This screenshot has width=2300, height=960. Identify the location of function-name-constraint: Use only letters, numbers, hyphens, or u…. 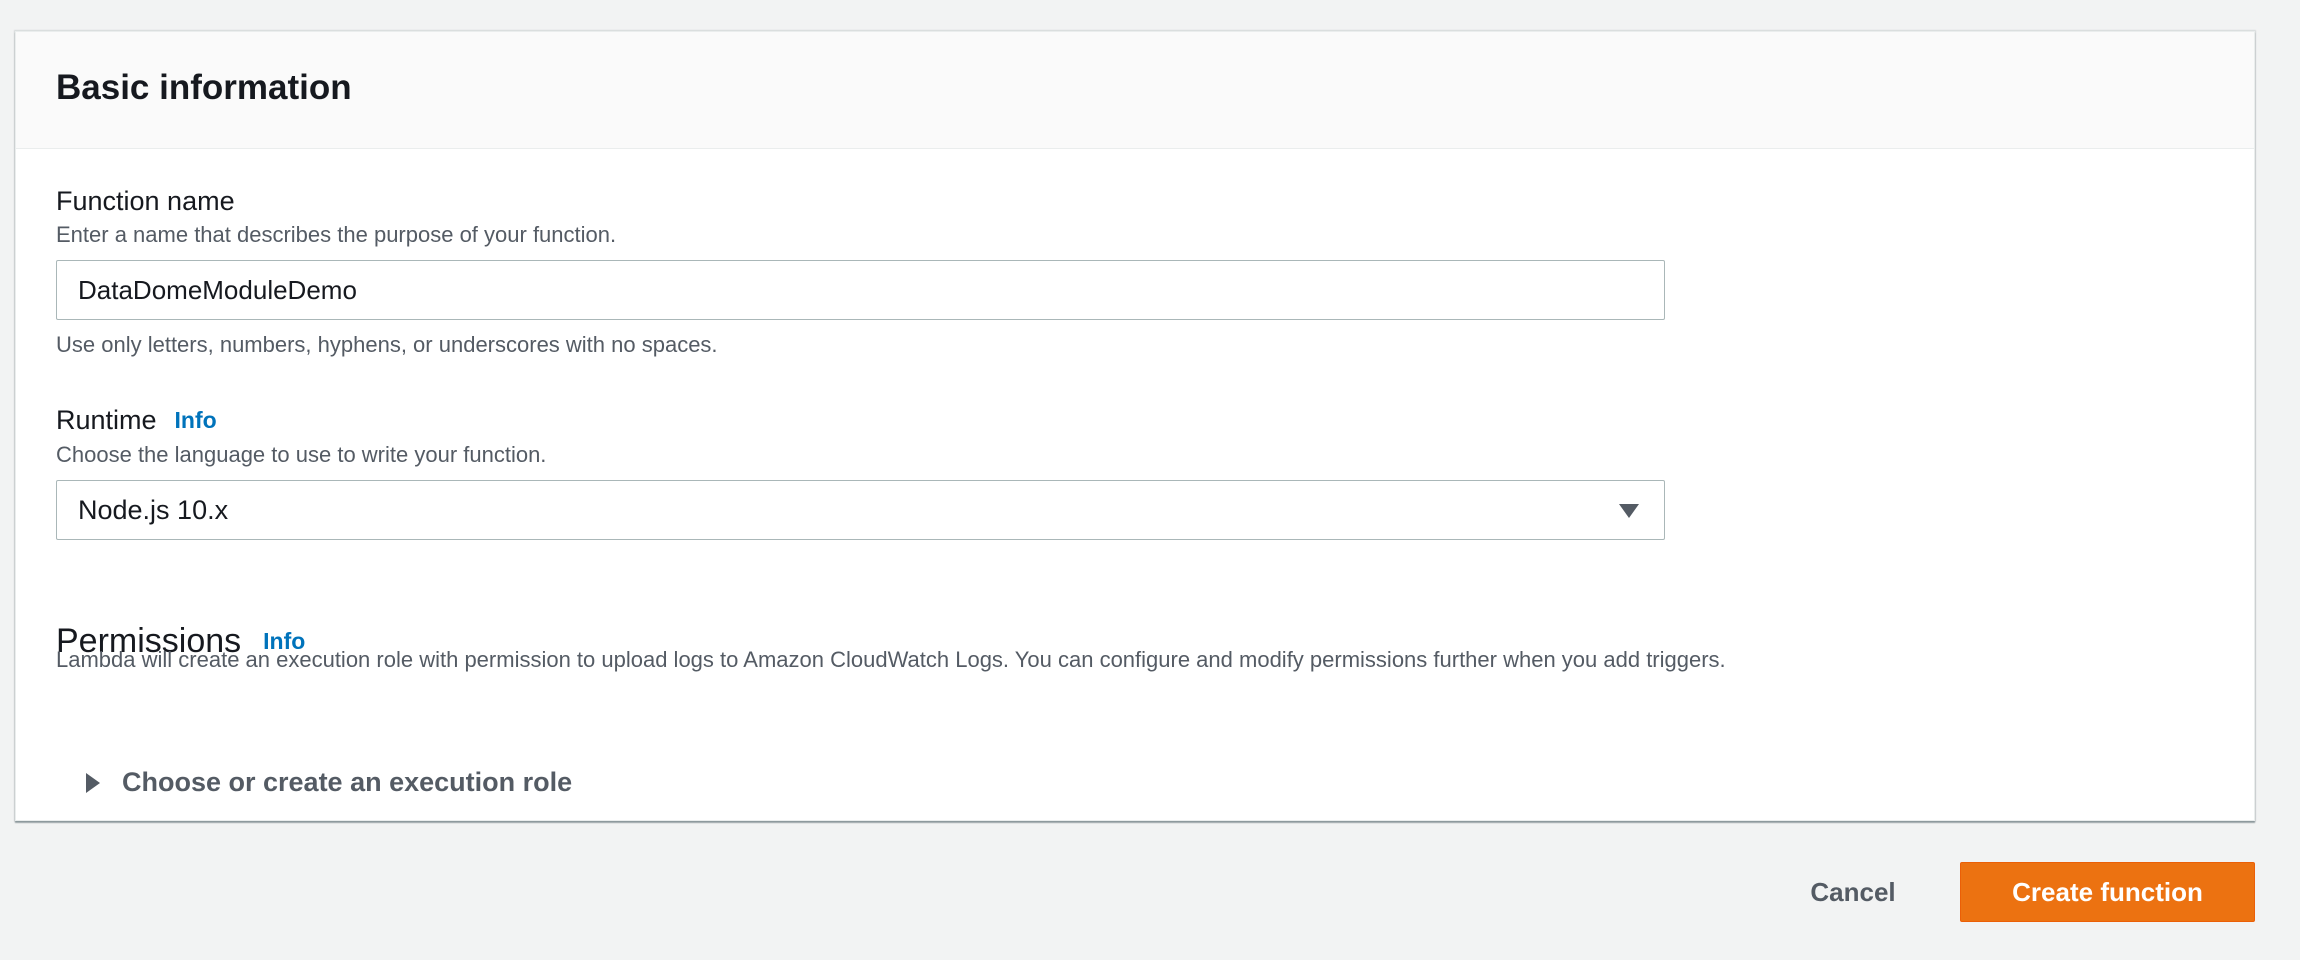
(387, 344).